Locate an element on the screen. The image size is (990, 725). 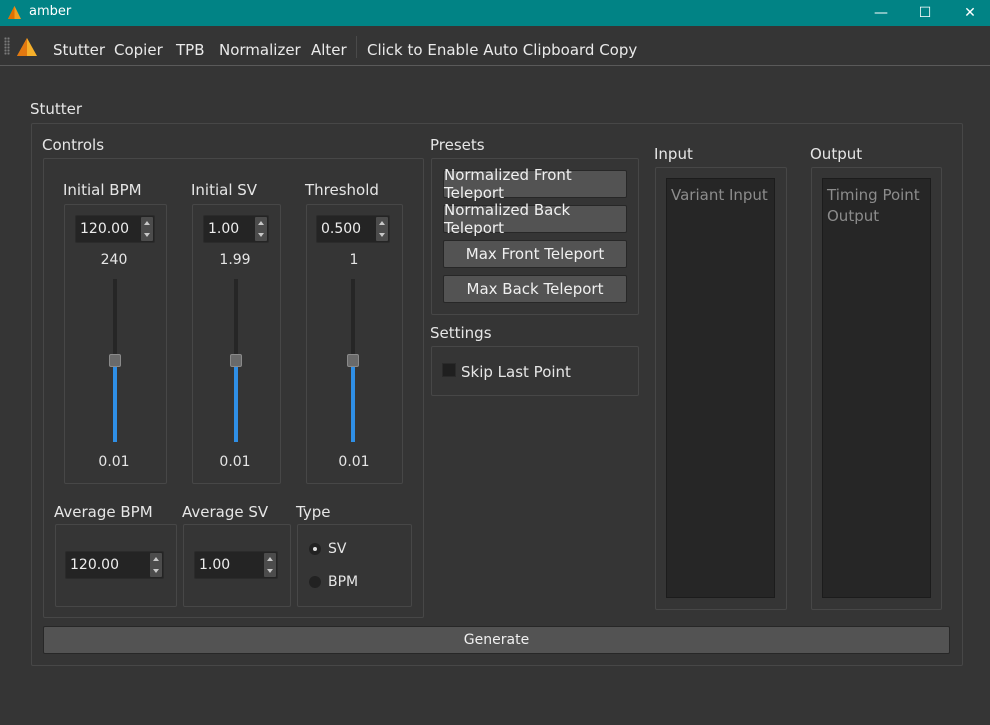
menu-alter: Alter is located at coordinates (329, 50).